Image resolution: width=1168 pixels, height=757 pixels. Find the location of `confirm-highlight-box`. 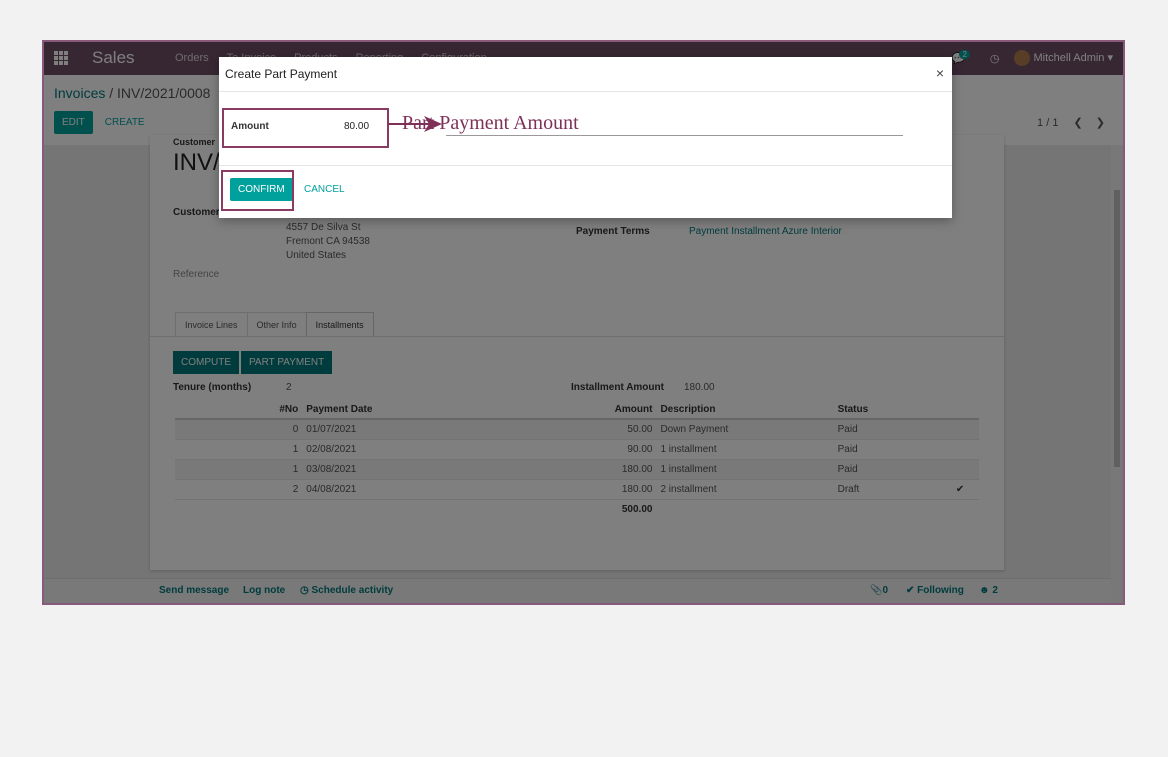

confirm-highlight-box is located at coordinates (257, 190).